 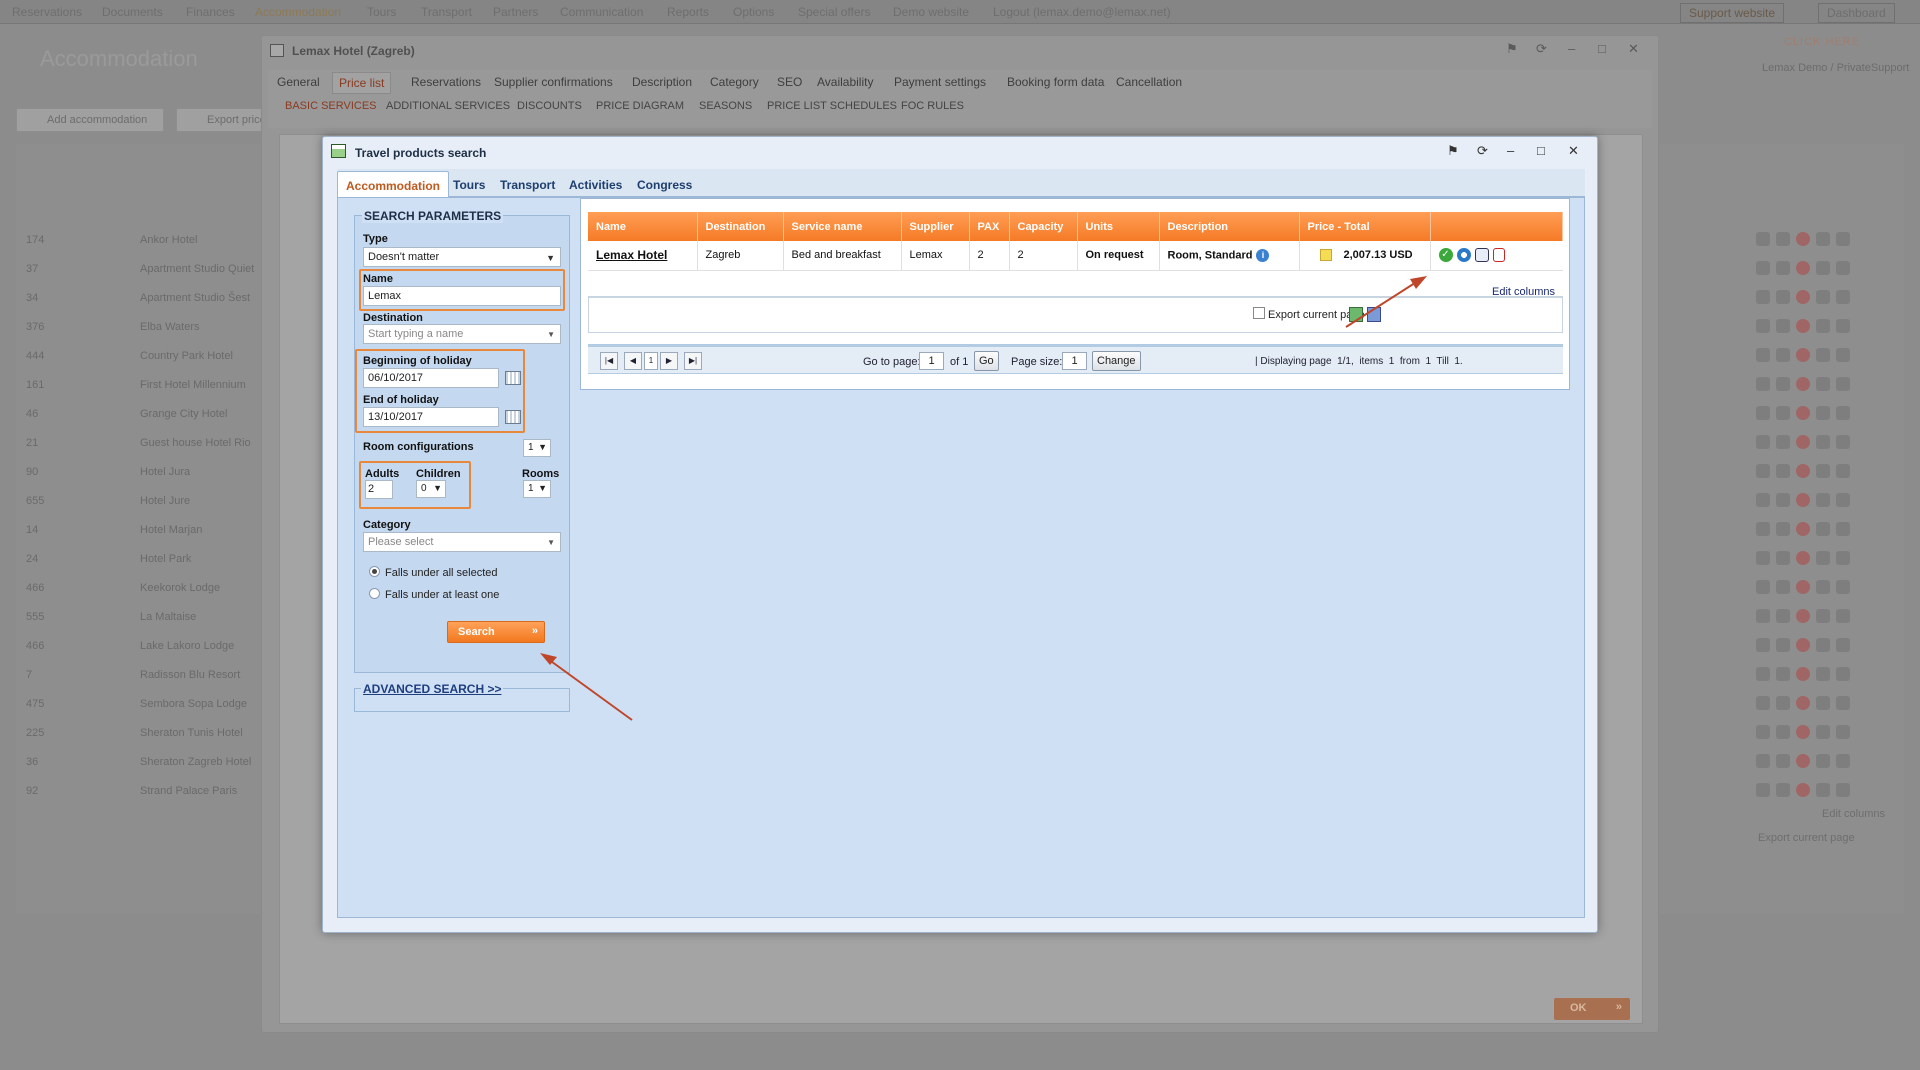 I want to click on arrowhead-icon, so click(x=1418, y=282).